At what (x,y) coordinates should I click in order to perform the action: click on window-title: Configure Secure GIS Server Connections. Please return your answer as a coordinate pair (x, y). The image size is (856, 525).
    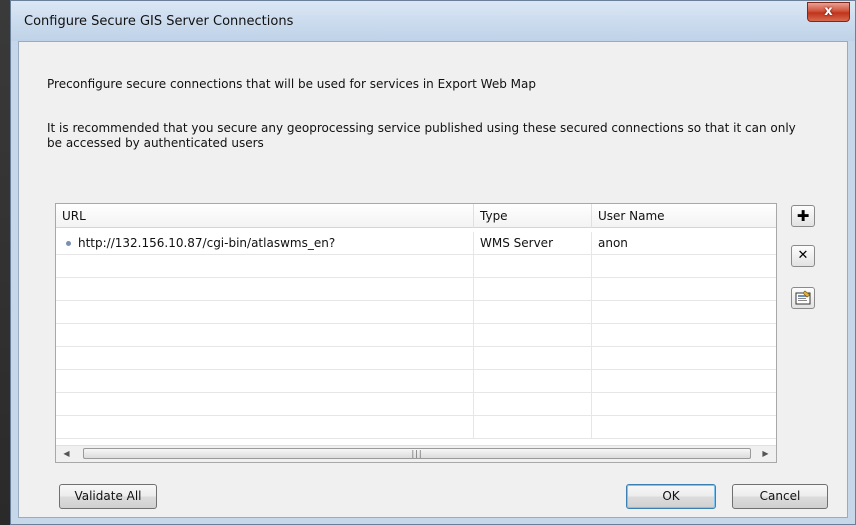
    Looking at the image, I should click on (159, 21).